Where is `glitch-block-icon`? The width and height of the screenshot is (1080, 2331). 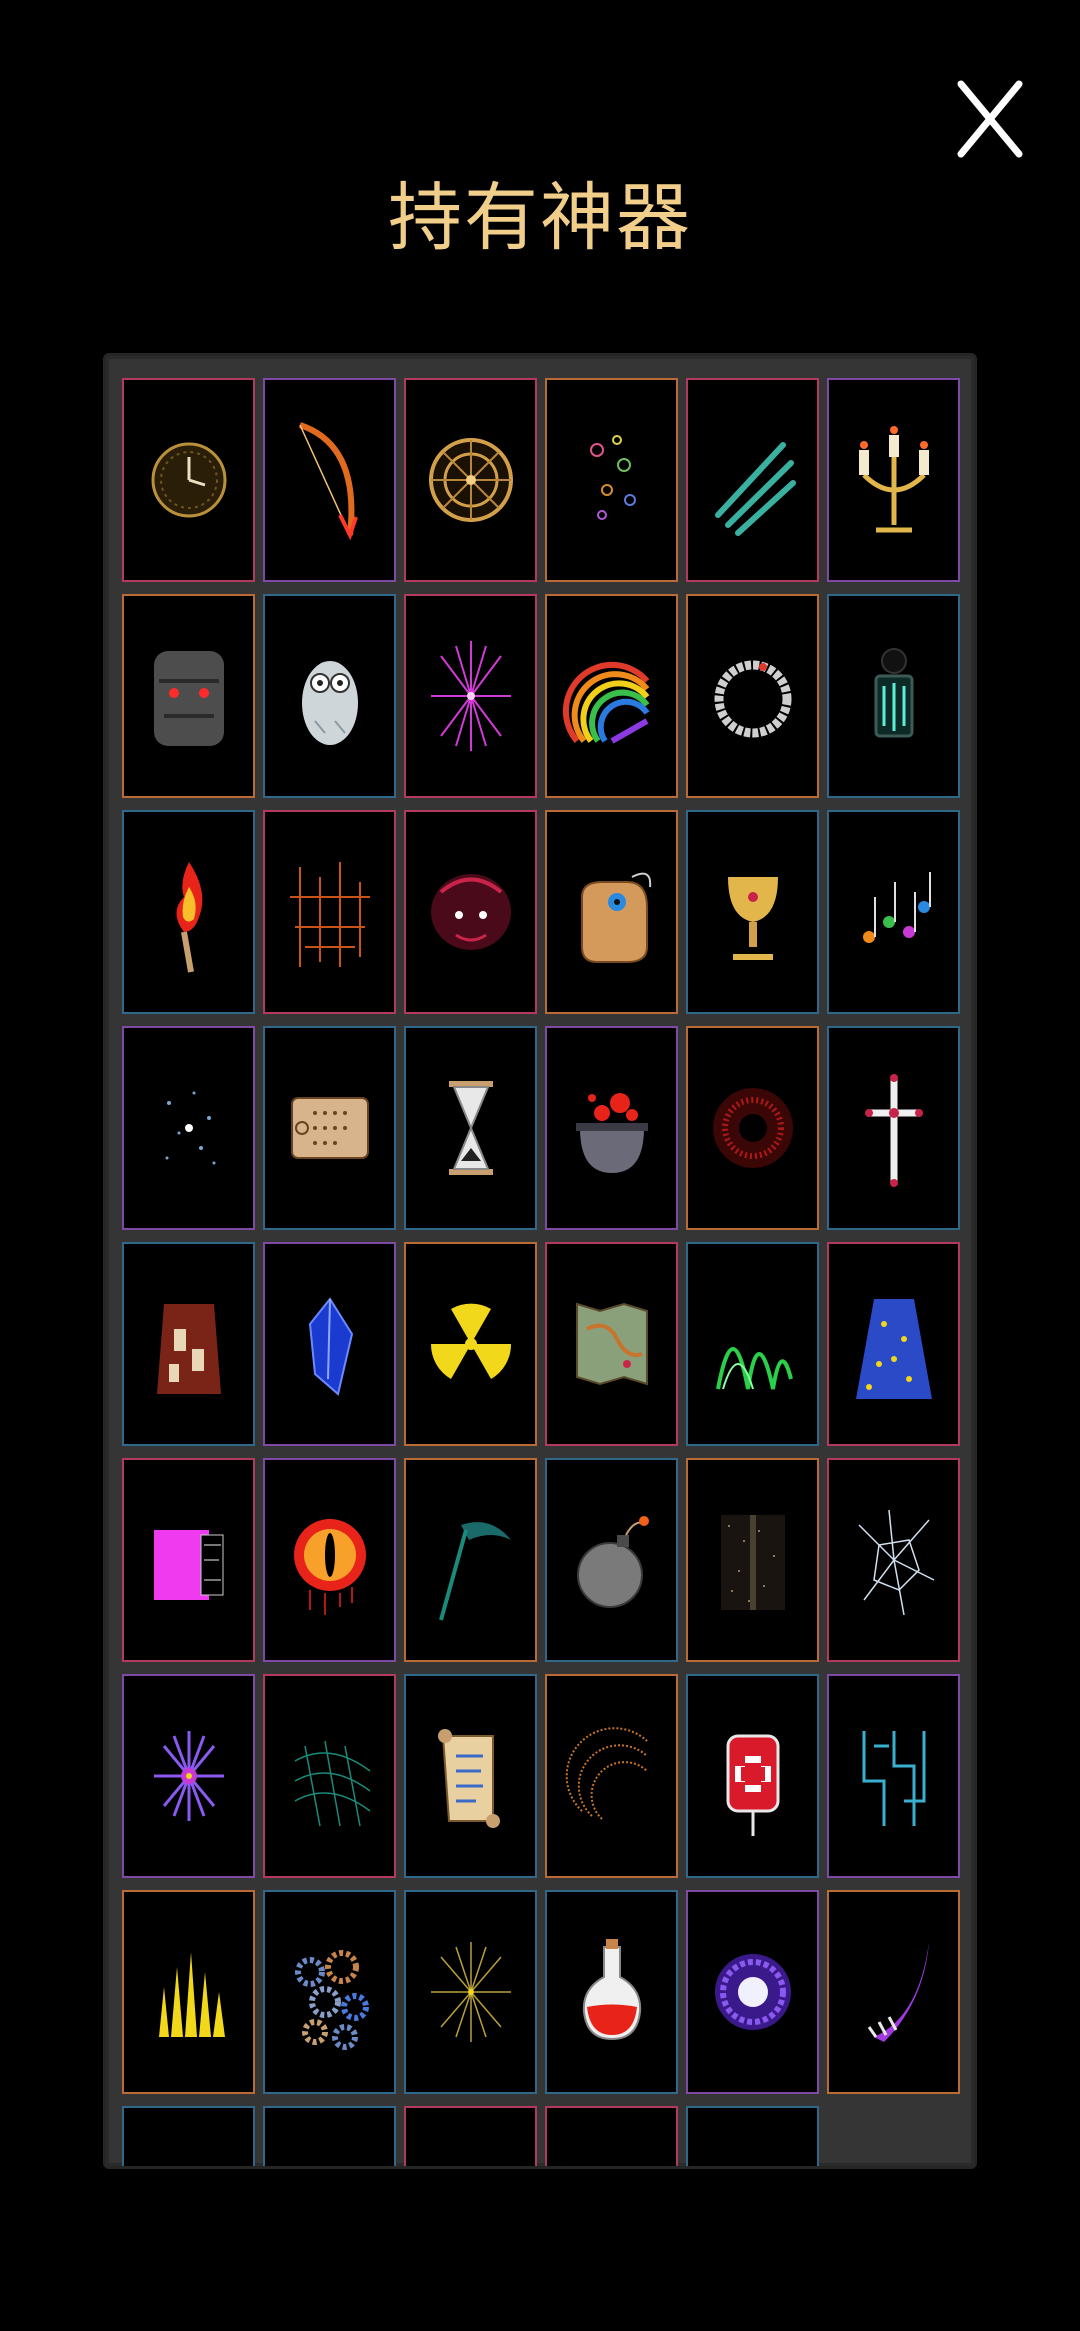 glitch-block-icon is located at coordinates (188, 1565).